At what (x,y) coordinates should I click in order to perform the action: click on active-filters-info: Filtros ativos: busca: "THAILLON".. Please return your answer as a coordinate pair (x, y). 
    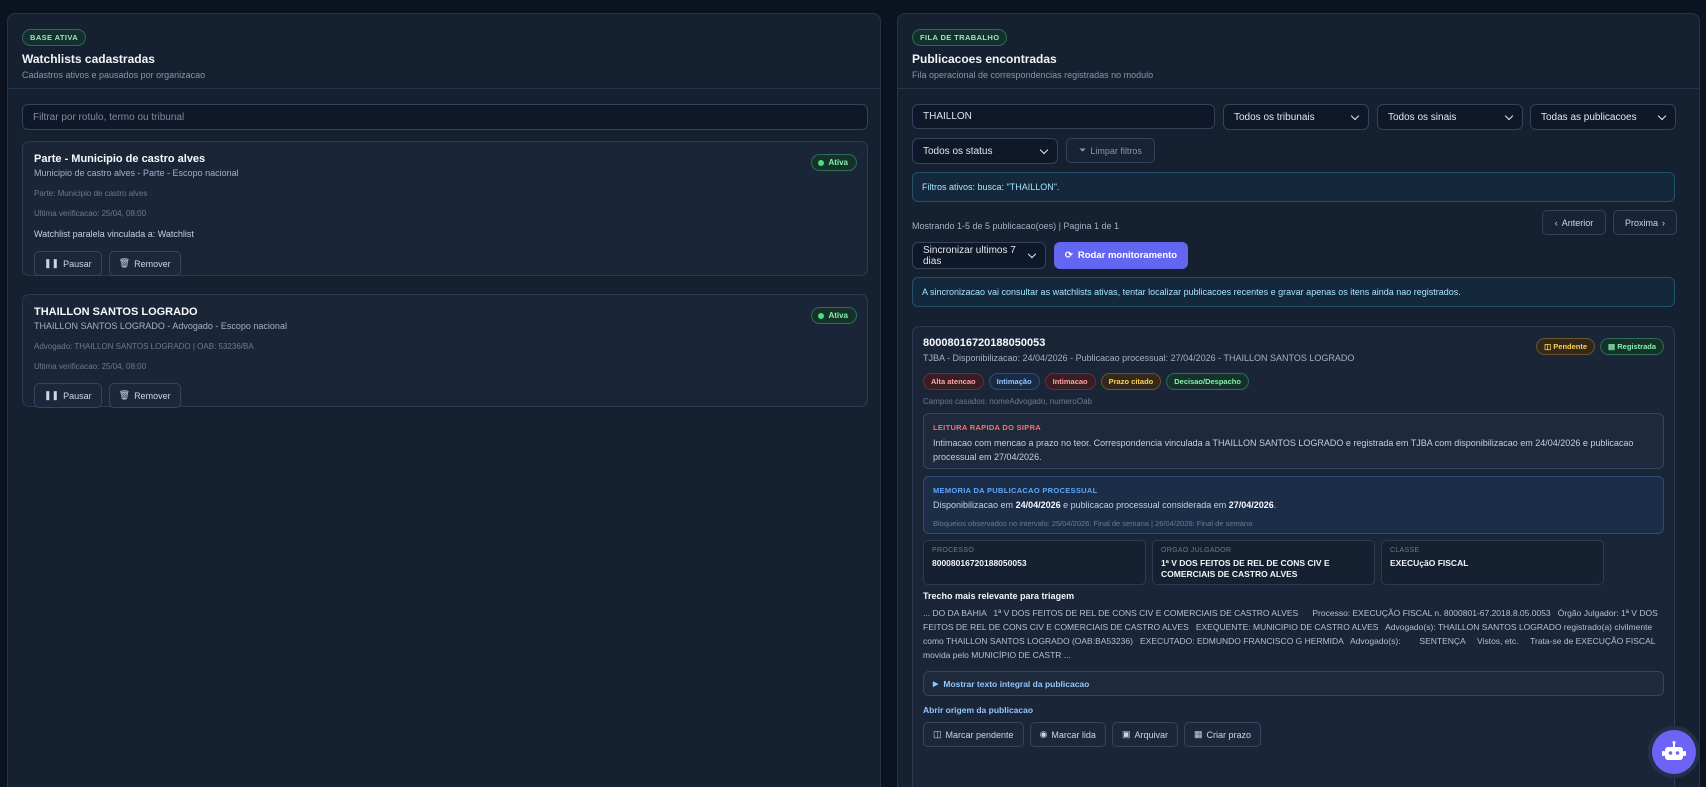
    Looking at the image, I should click on (1293, 187).